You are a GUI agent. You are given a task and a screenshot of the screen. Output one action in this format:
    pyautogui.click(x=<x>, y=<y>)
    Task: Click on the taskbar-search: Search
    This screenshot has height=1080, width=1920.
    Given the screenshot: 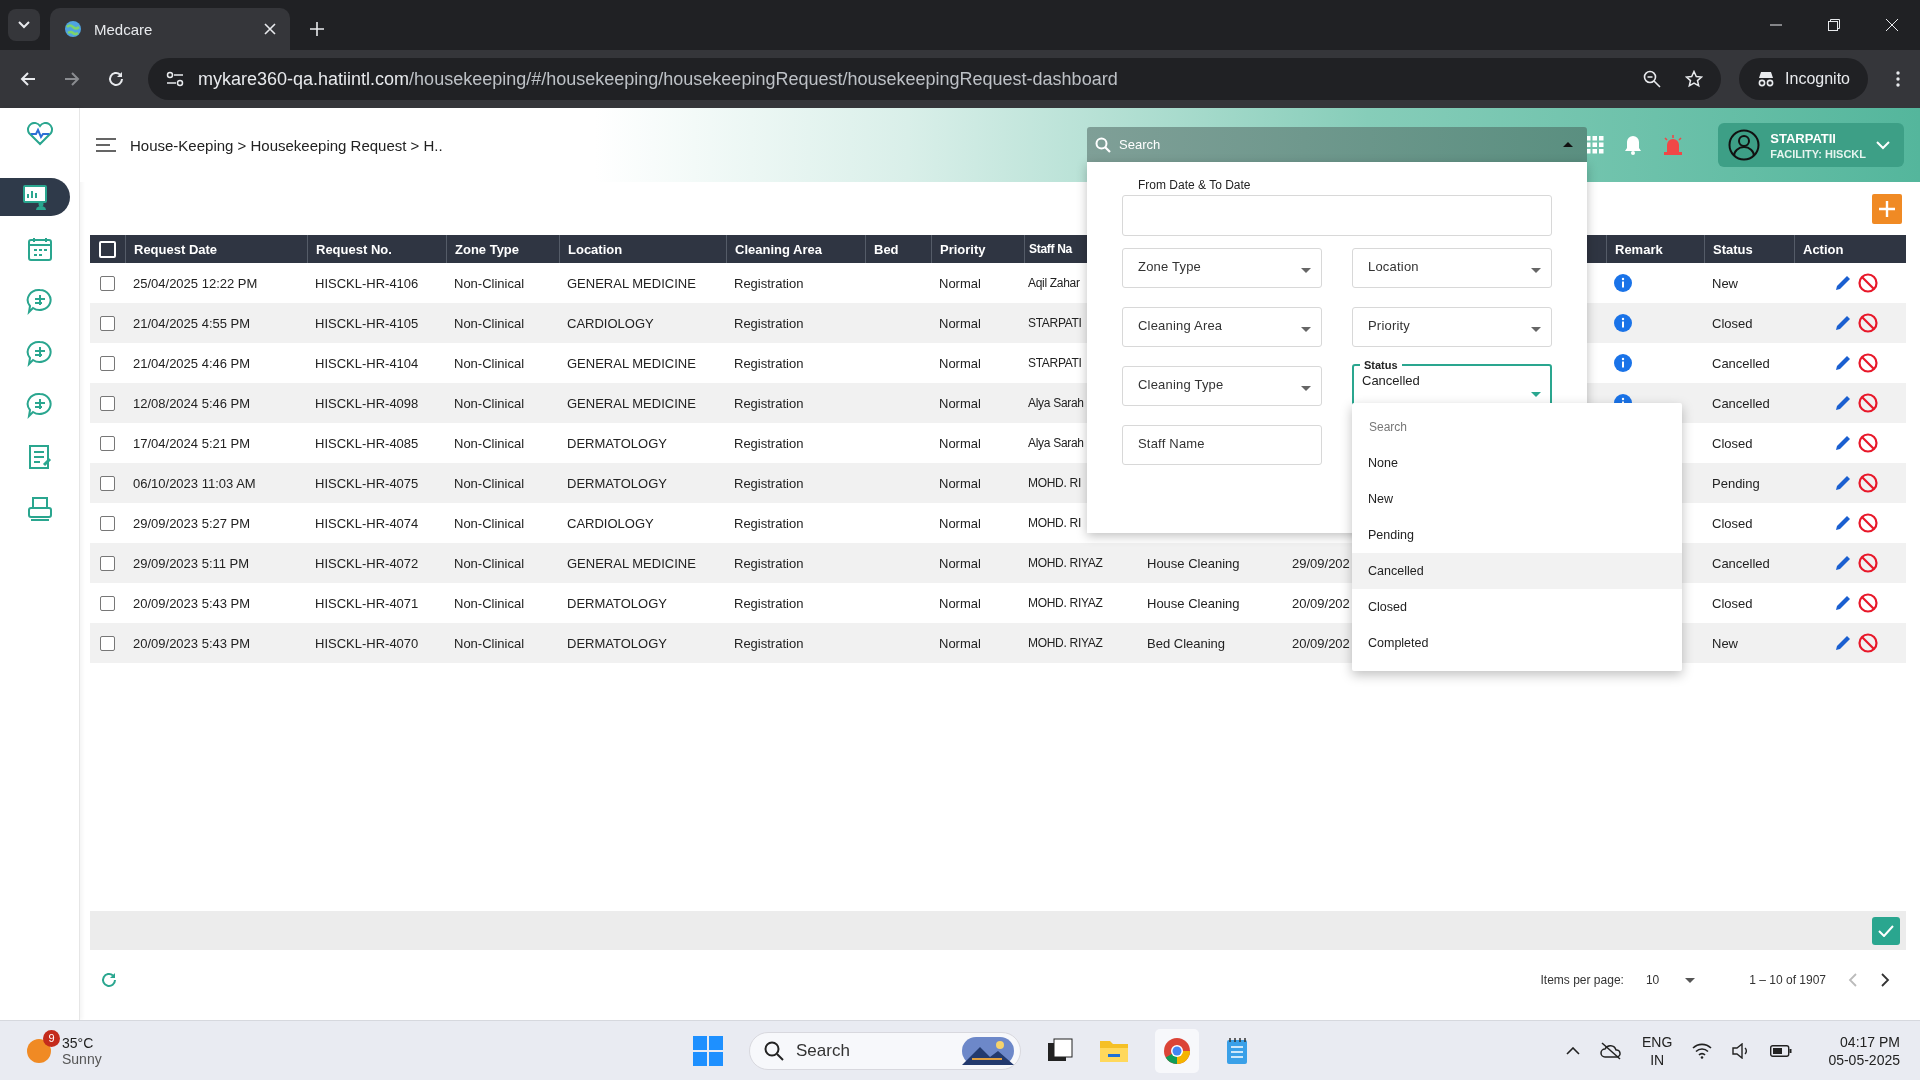 What is the action you would take?
    pyautogui.click(x=885, y=1051)
    